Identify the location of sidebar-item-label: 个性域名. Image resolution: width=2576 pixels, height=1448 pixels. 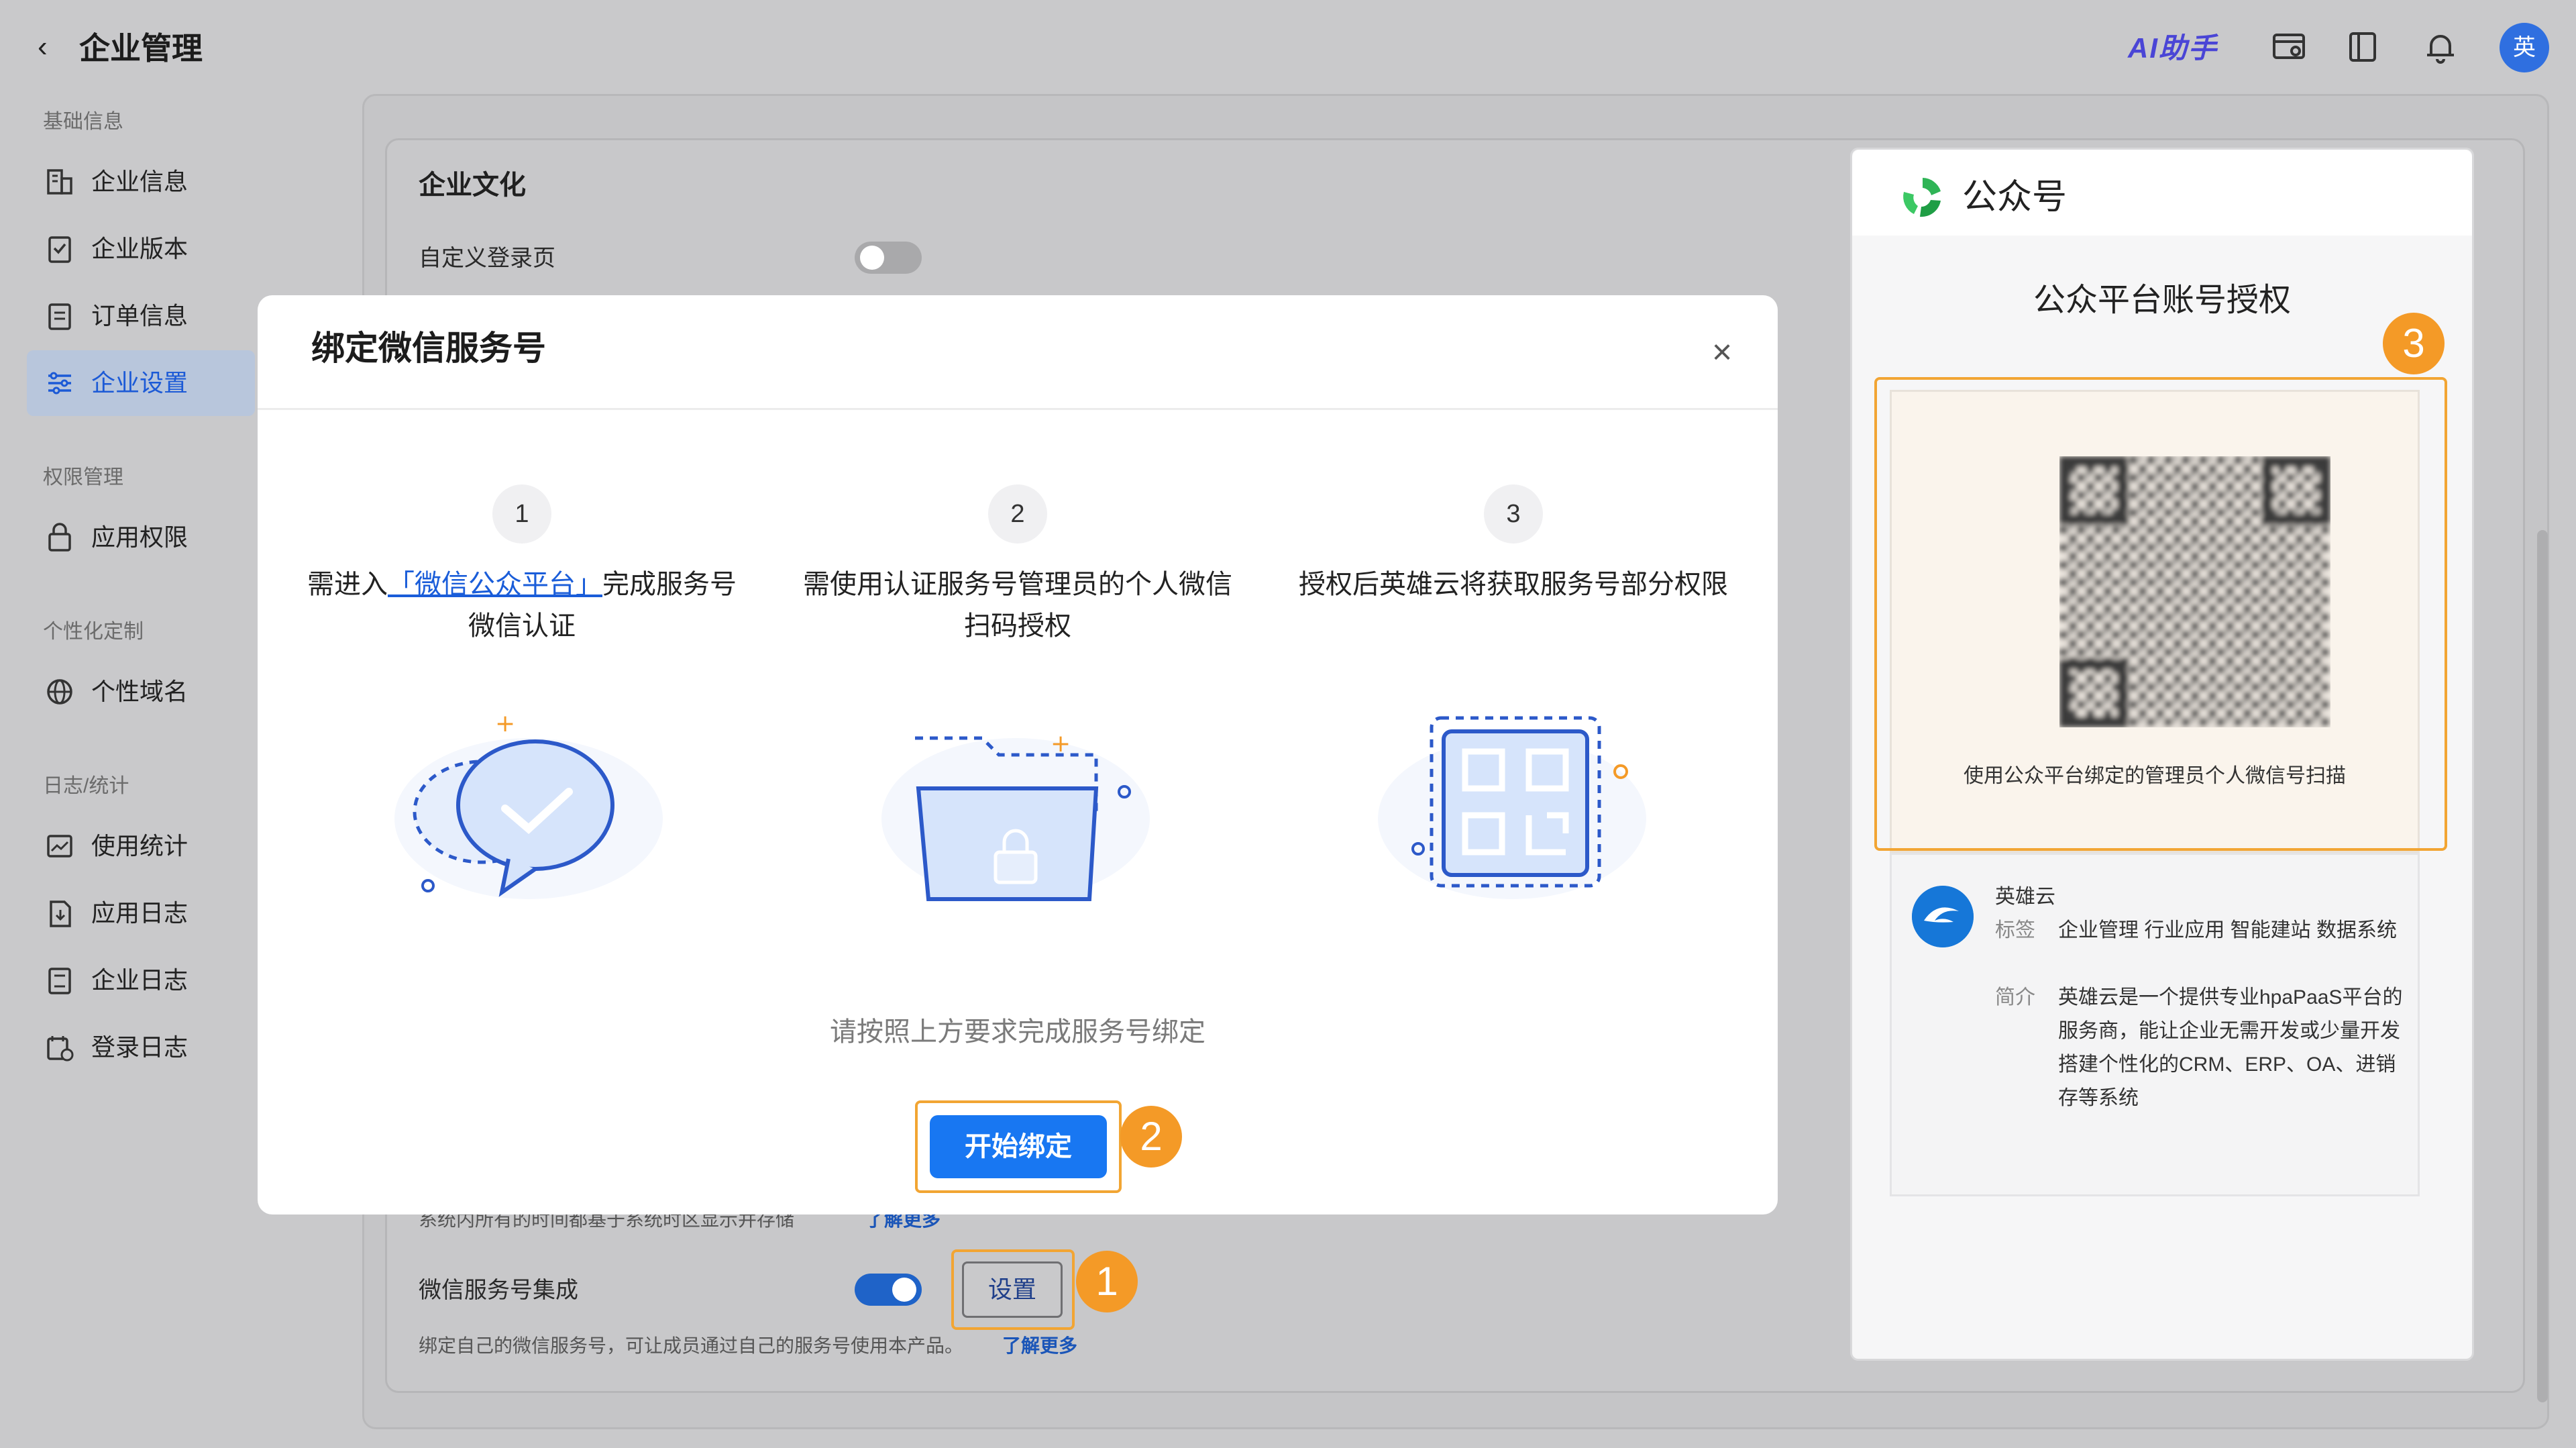
(140, 691).